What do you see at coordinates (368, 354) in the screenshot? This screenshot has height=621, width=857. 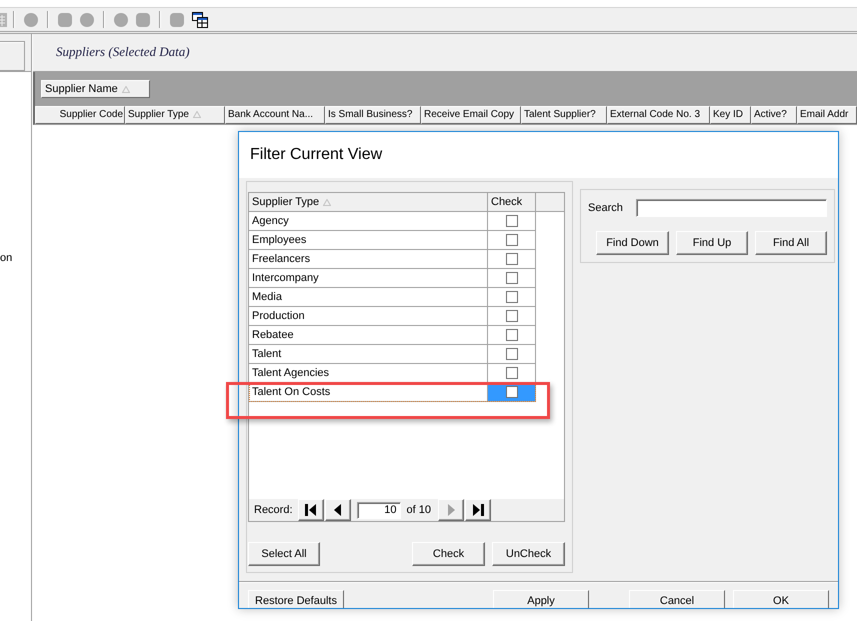 I see `table-cell: Talent` at bounding box center [368, 354].